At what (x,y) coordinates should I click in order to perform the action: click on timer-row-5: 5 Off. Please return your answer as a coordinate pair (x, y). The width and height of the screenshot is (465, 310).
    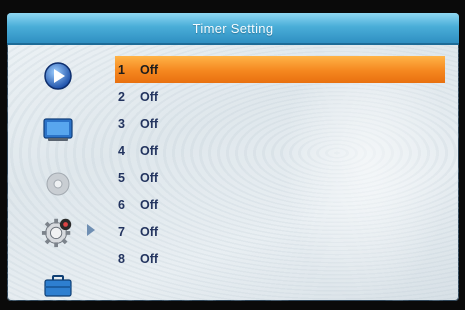
    Looking at the image, I should click on (280, 177).